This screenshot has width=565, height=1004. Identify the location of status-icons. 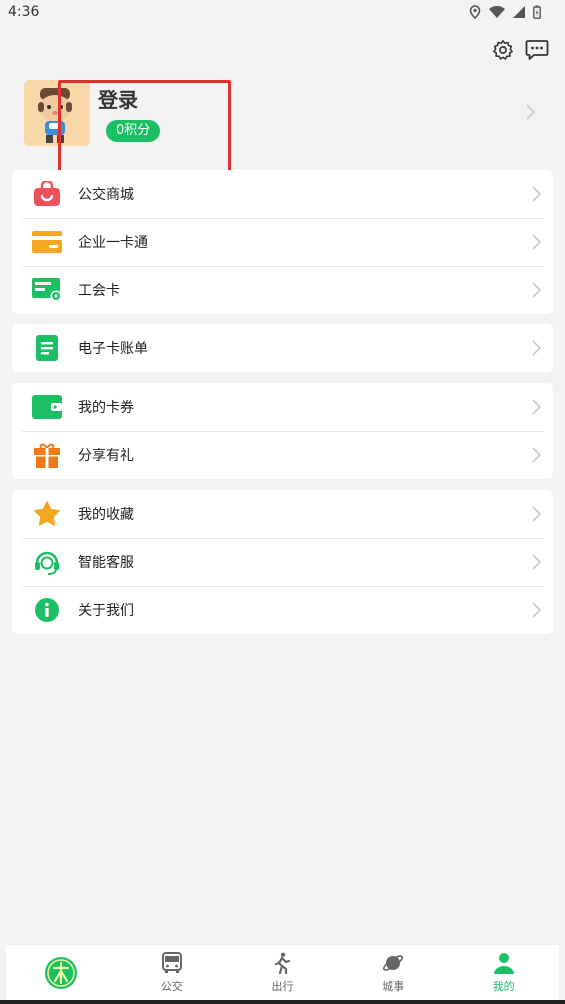
(505, 12).